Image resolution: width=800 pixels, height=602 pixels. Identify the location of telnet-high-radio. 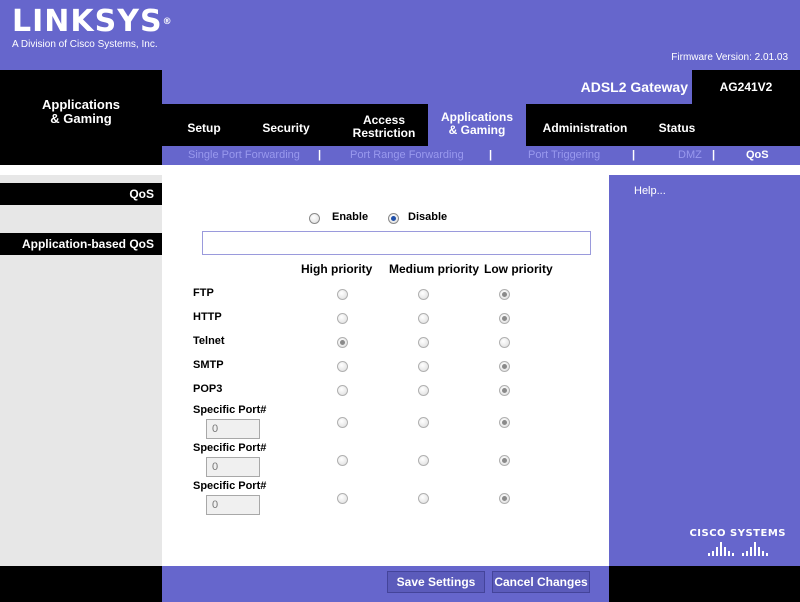
(342, 342).